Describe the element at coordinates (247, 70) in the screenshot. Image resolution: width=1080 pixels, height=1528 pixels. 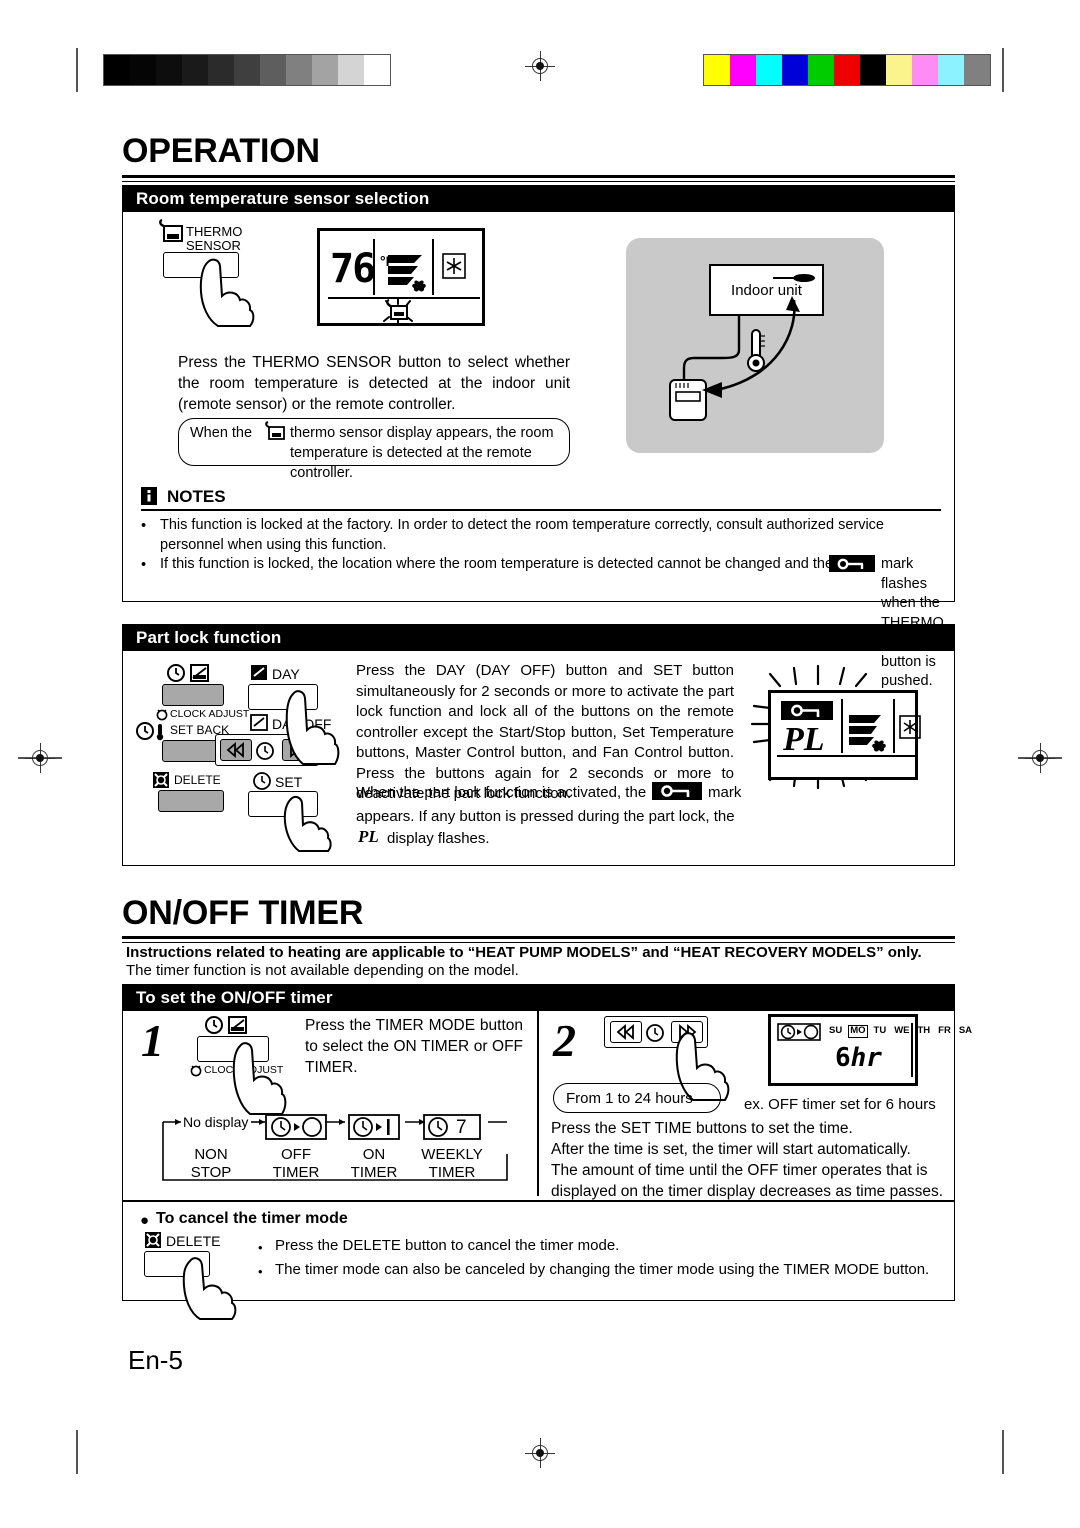
I see `grayscale-step-wedge` at that location.